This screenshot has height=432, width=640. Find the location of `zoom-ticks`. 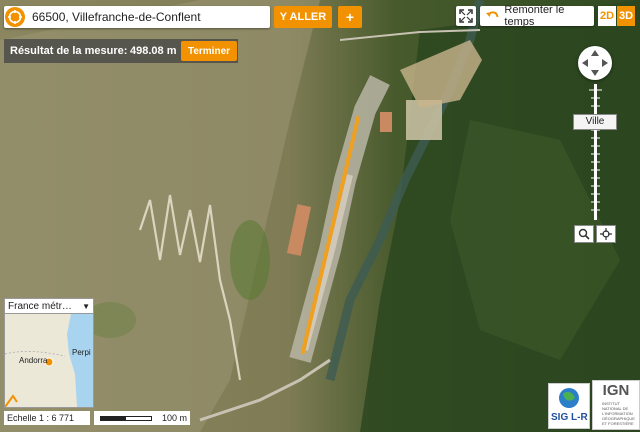

zoom-ticks is located at coordinates (595, 150).